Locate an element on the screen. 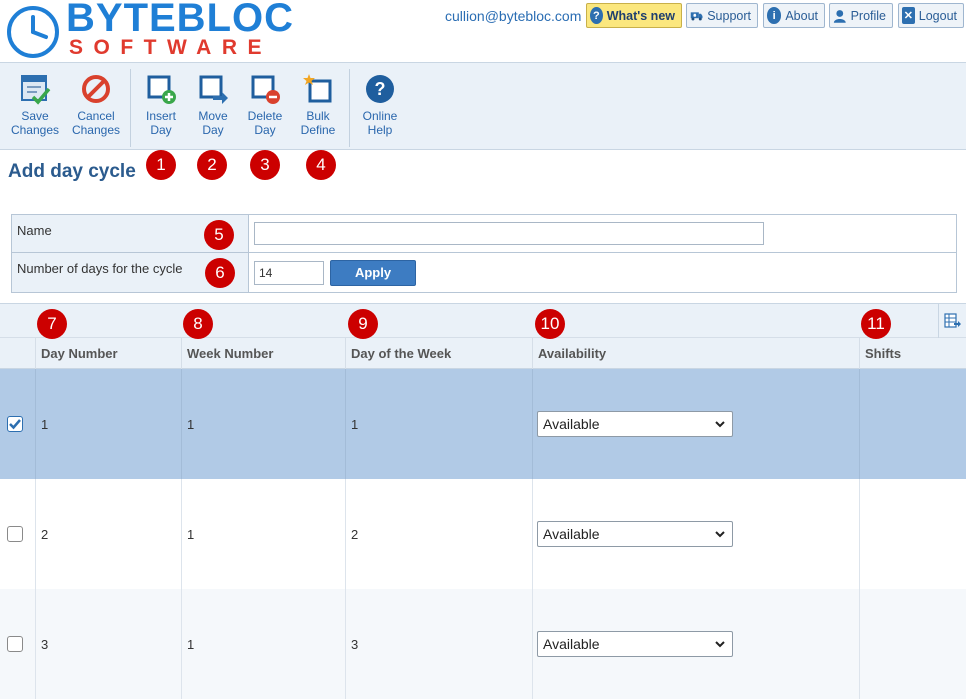 This screenshot has height=699, width=966. insert-day-button: Insert Day is located at coordinates (161, 108).